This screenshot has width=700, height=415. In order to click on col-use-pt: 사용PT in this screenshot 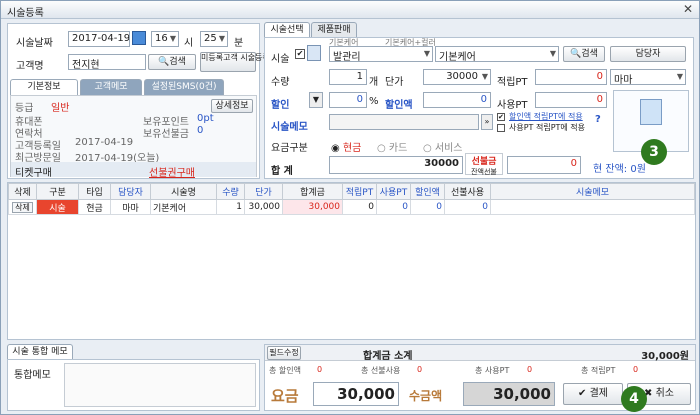, I will do `click(393, 191)`.